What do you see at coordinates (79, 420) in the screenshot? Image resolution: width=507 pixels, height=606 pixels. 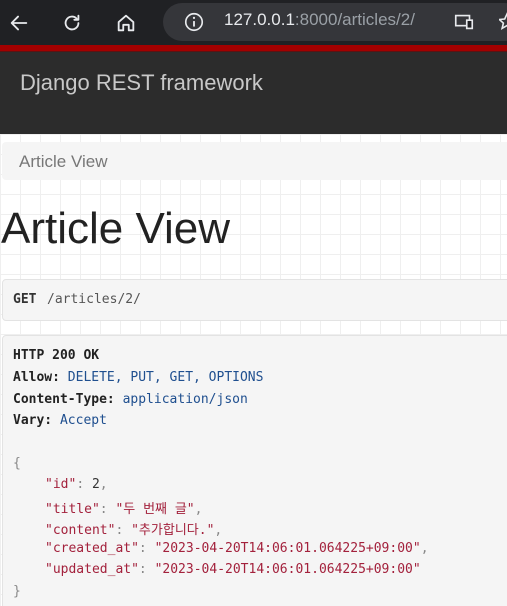 I see `header-value: Accept` at bounding box center [79, 420].